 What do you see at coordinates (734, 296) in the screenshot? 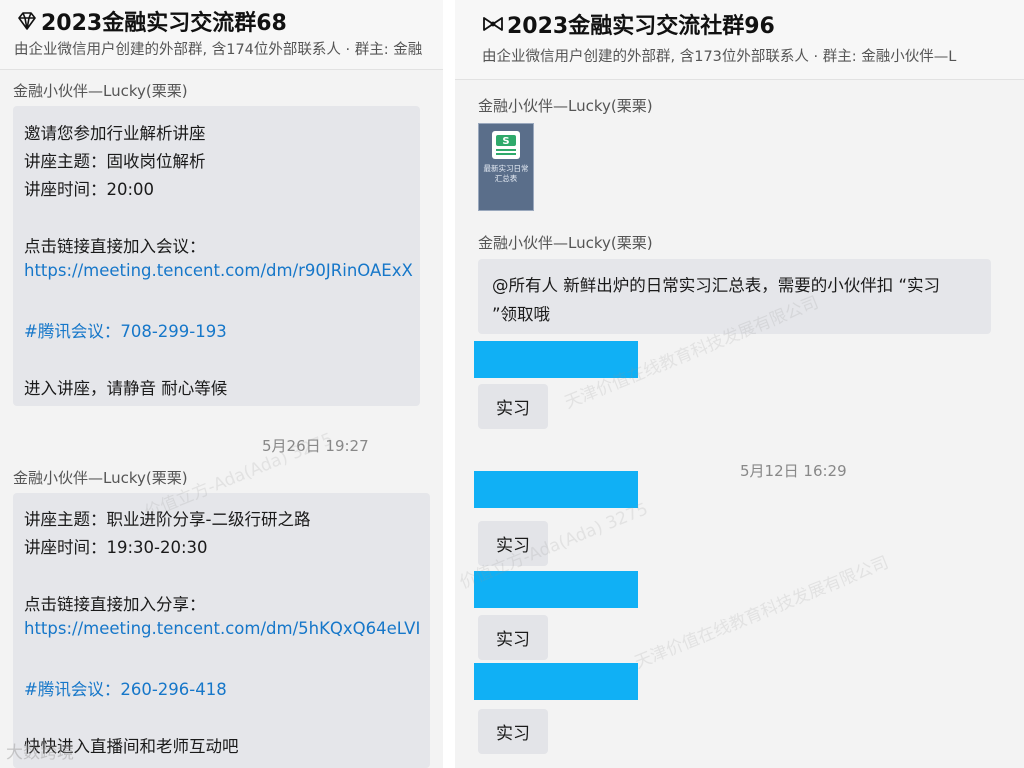
I see `message-bubble: @所有人 新鲜出炉的日常实习汇总表，需要的小伙伴扣 “实习 ”领取哦` at bounding box center [734, 296].